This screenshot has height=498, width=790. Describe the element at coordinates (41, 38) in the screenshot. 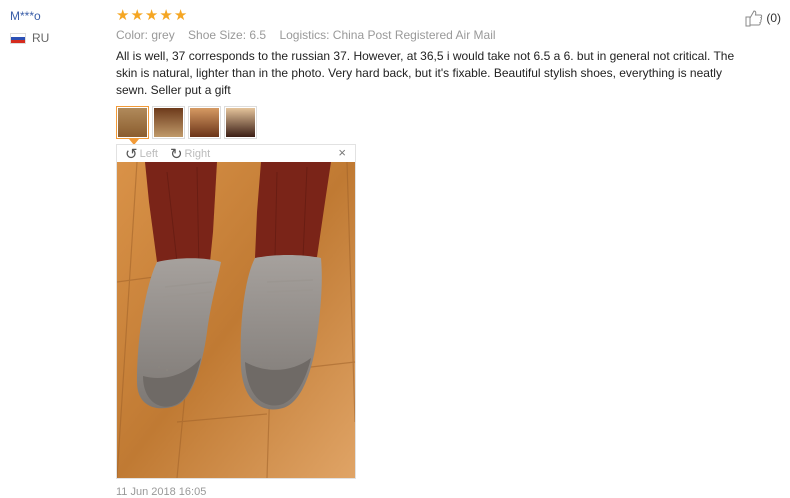

I see `country-code: RU` at that location.